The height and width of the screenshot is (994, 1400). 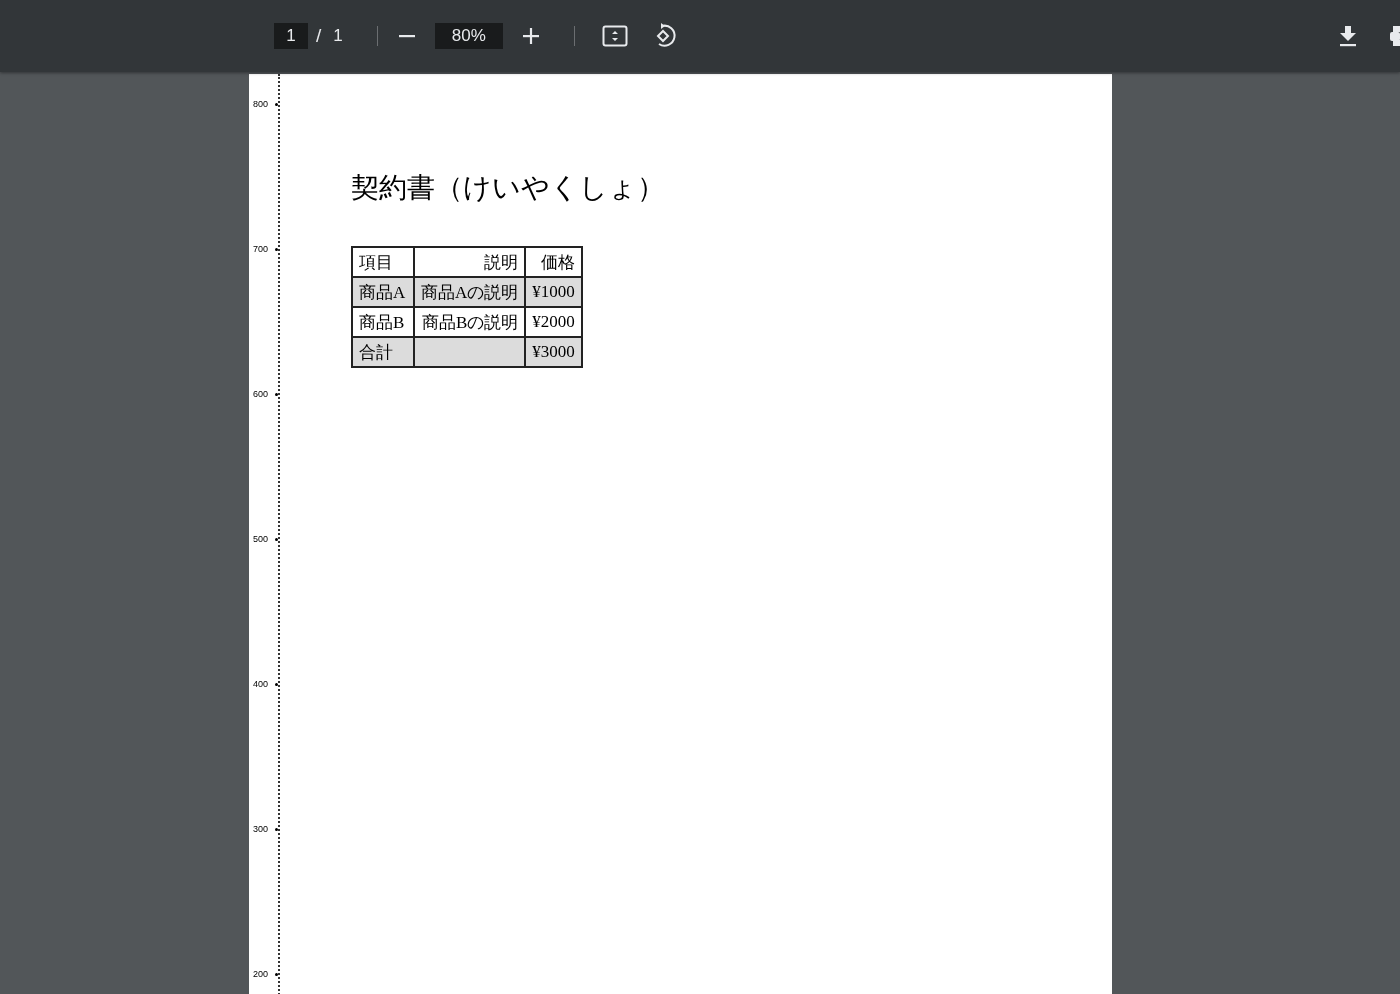 I want to click on table-cell: 商品Aの説明, so click(x=470, y=292).